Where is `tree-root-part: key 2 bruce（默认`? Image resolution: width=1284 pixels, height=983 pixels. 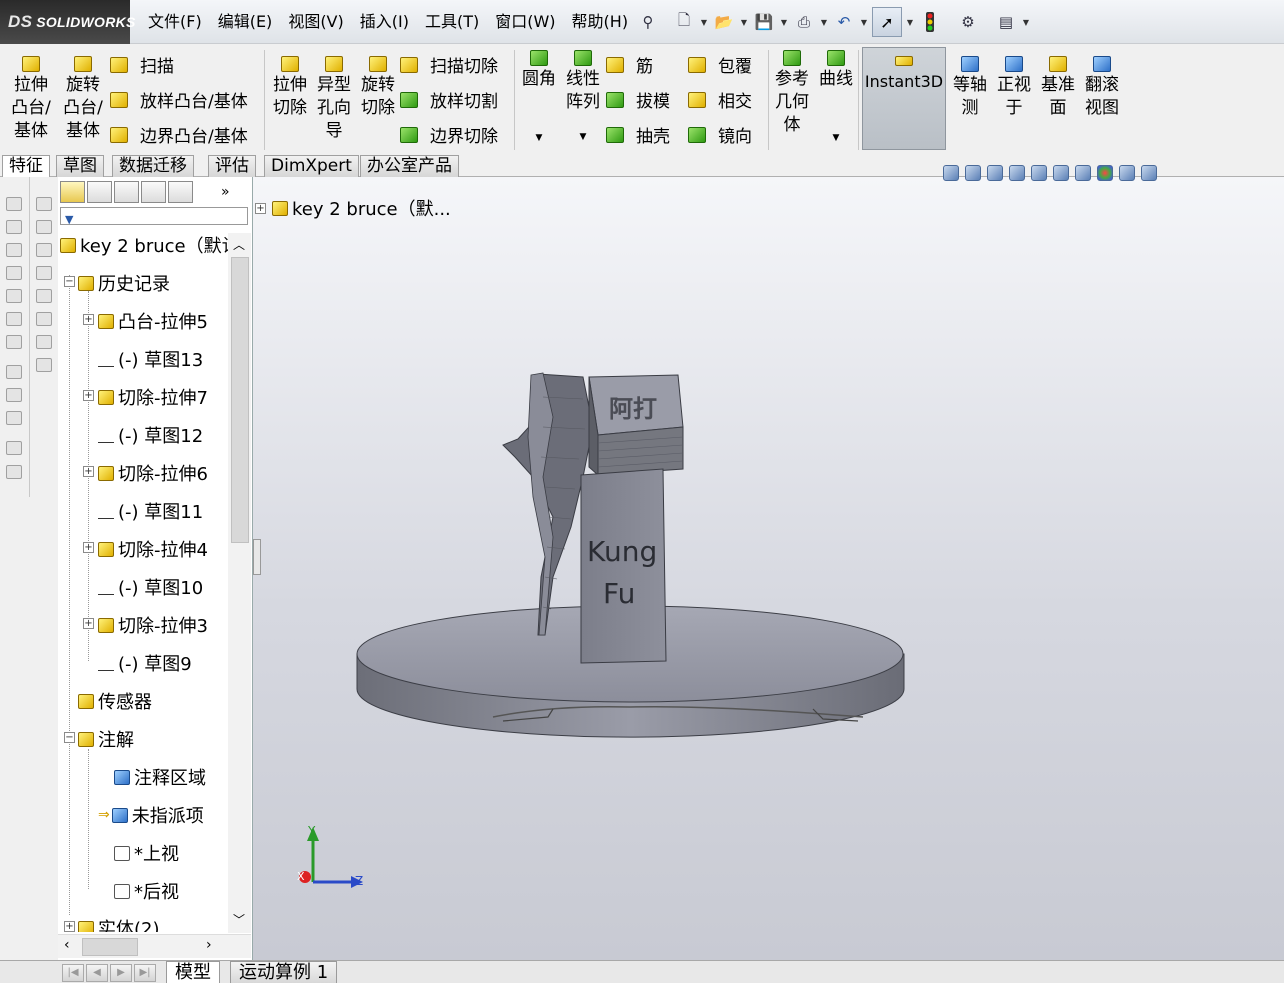
tree-root-part: key 2 bruce（默认 is located at coordinates (144, 245).